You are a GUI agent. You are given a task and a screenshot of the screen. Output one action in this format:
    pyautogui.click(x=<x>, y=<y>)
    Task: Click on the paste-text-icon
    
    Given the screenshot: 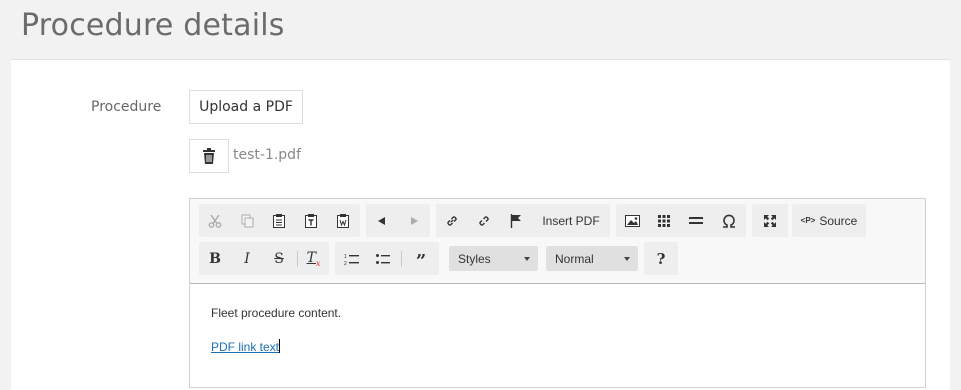 What is the action you would take?
    pyautogui.click(x=311, y=220)
    